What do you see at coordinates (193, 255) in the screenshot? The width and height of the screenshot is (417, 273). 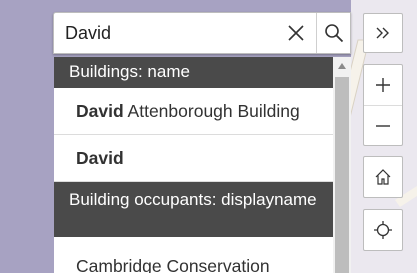 I see `suggestion-item: Cambridge Conservation` at bounding box center [193, 255].